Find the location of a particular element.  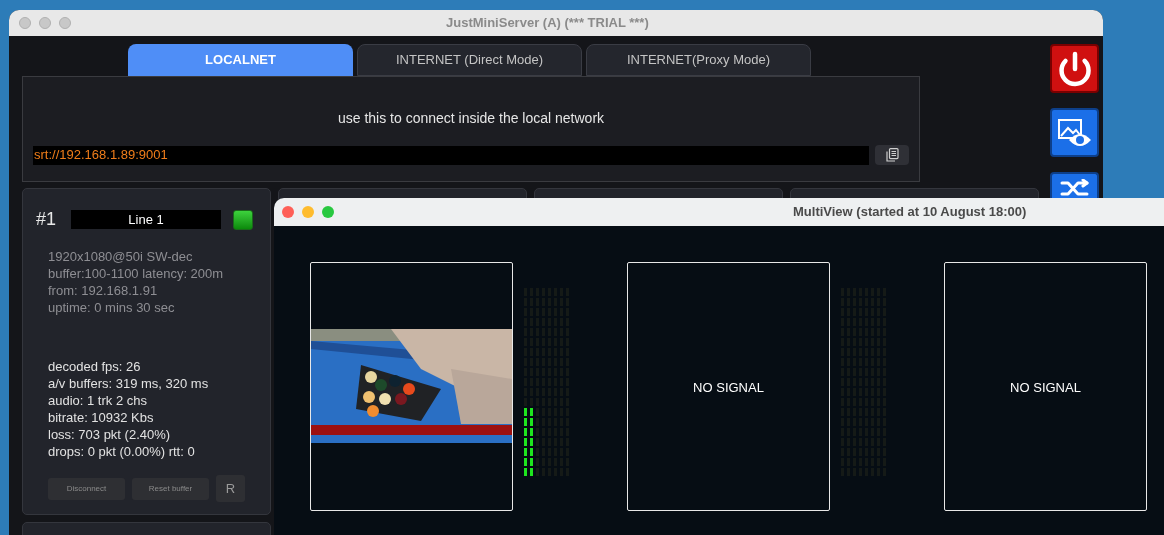

stream-name: Line 1 is located at coordinates (146, 219).